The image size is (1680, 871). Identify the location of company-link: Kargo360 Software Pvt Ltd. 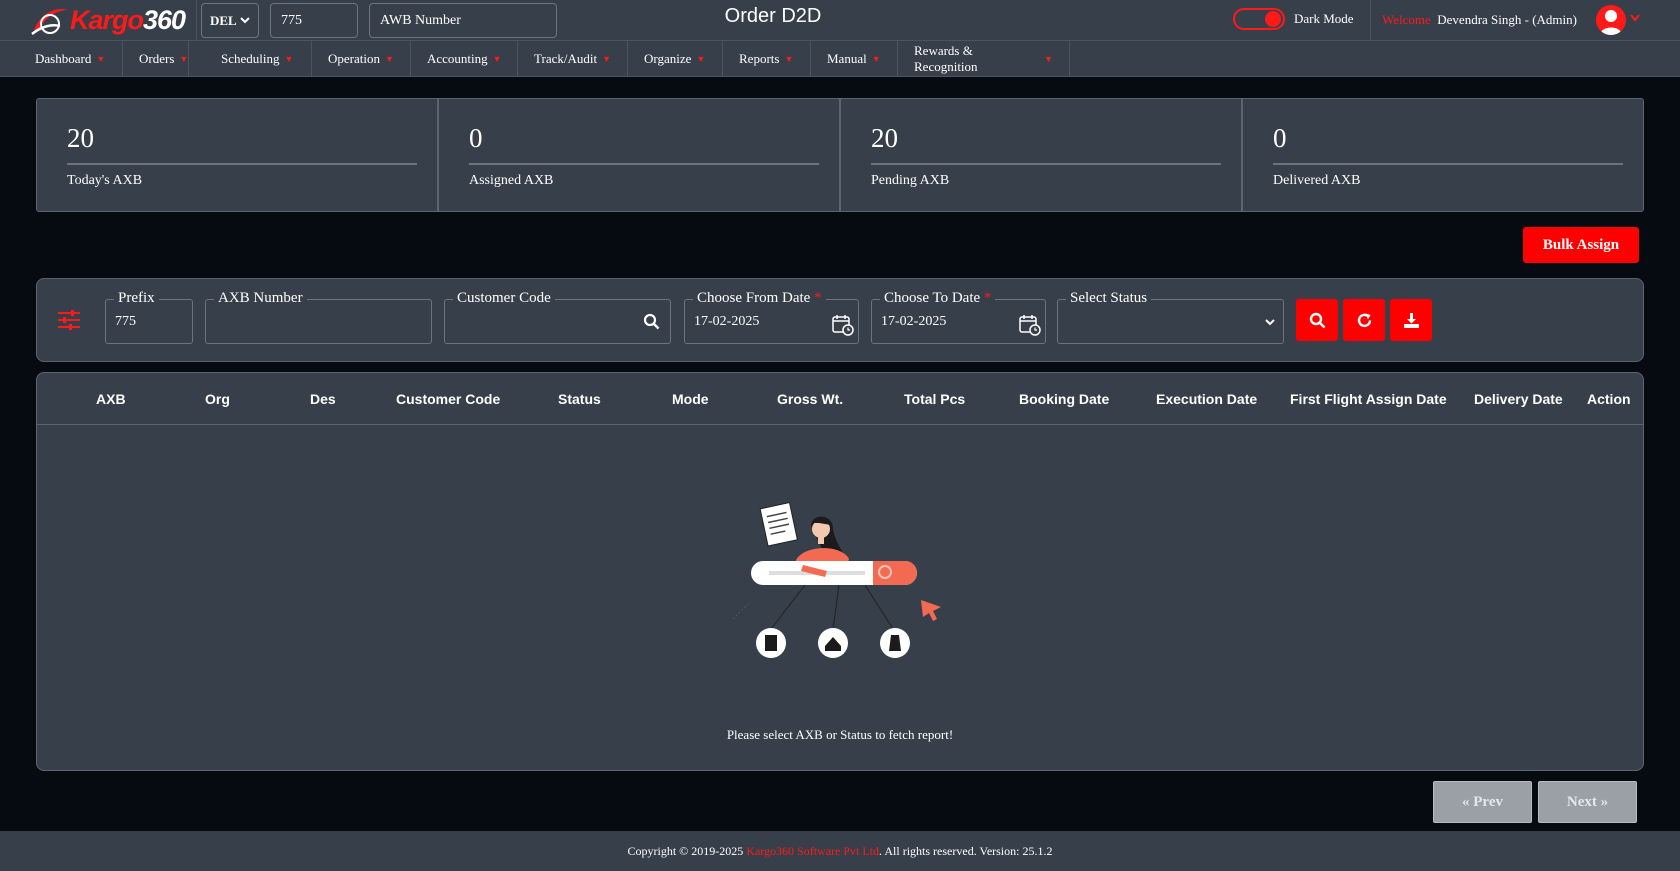
(812, 851).